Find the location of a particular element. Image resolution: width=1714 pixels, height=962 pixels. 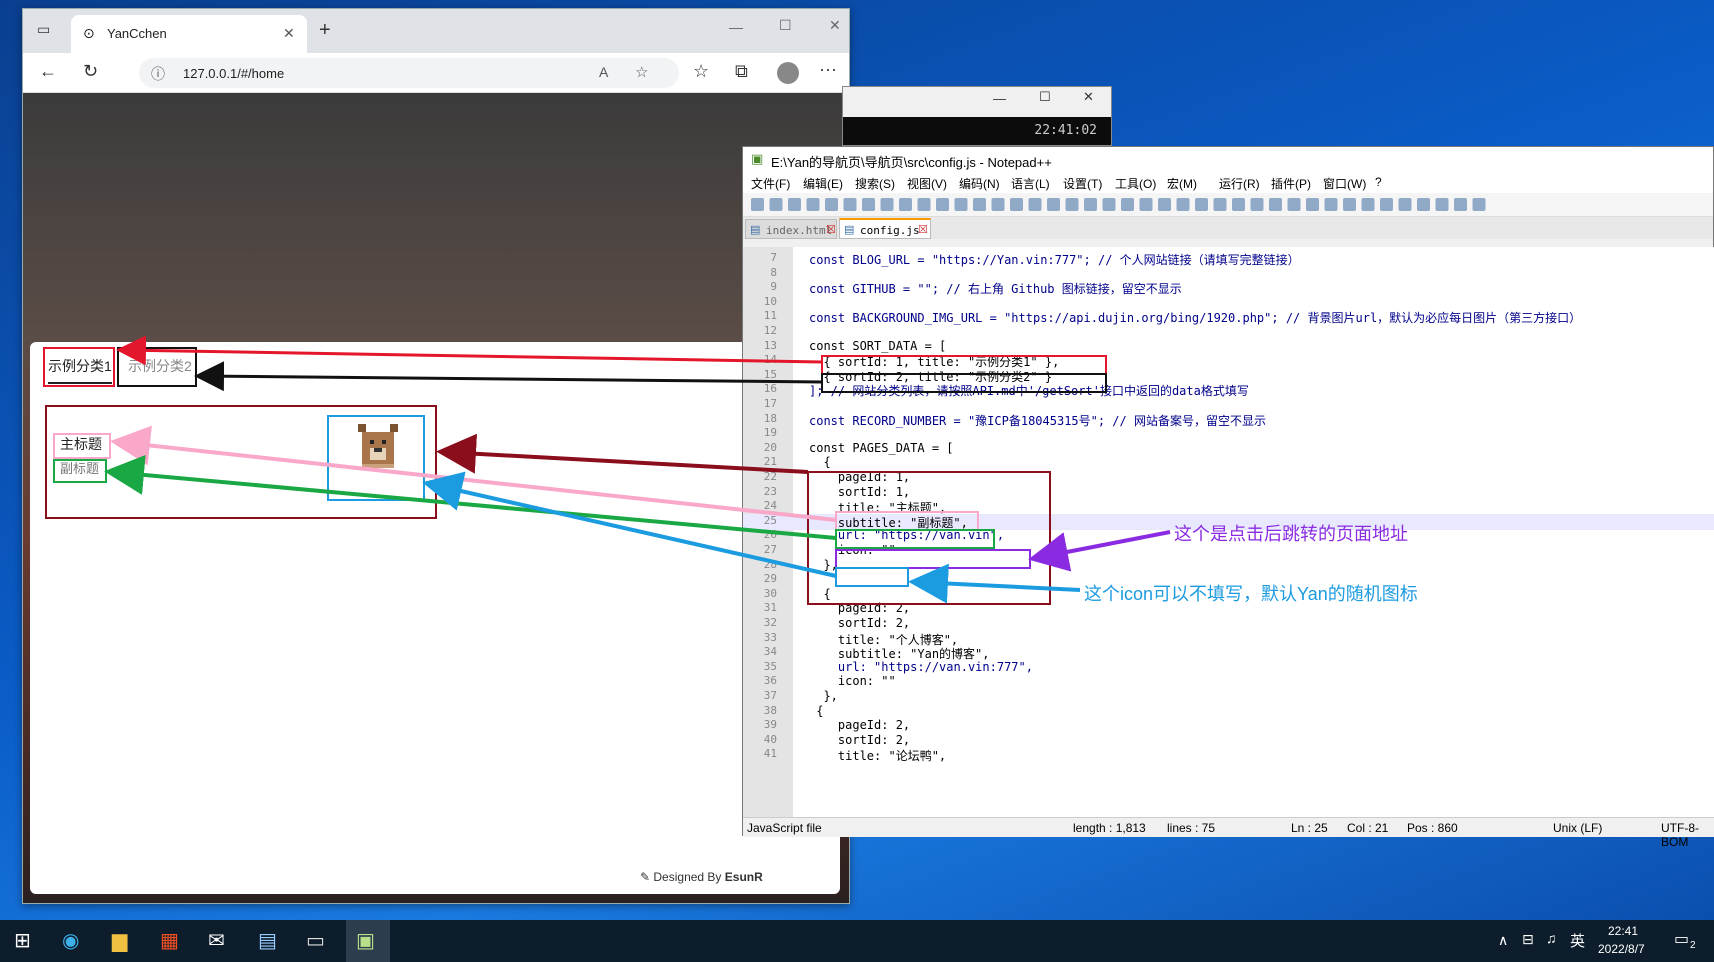

box-item is located at coordinates (241, 462).